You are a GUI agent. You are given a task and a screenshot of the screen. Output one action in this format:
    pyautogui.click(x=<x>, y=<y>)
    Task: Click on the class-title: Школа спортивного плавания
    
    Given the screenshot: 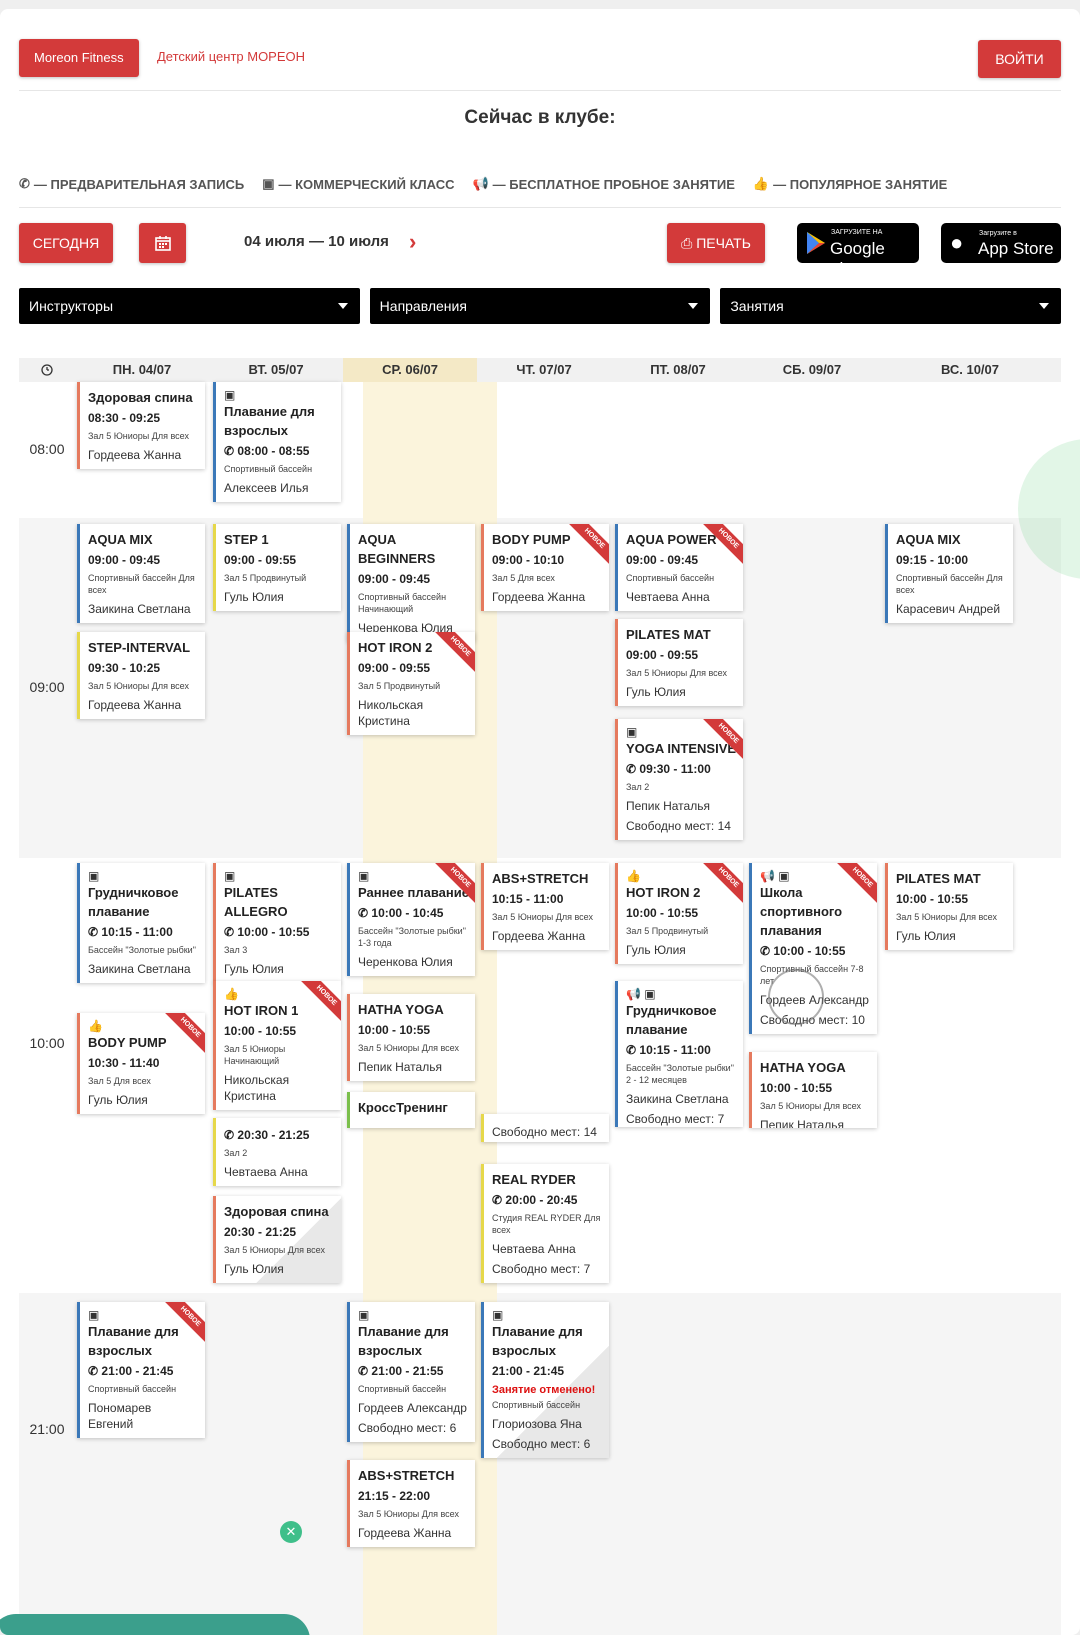 What is the action you would take?
    pyautogui.click(x=801, y=911)
    